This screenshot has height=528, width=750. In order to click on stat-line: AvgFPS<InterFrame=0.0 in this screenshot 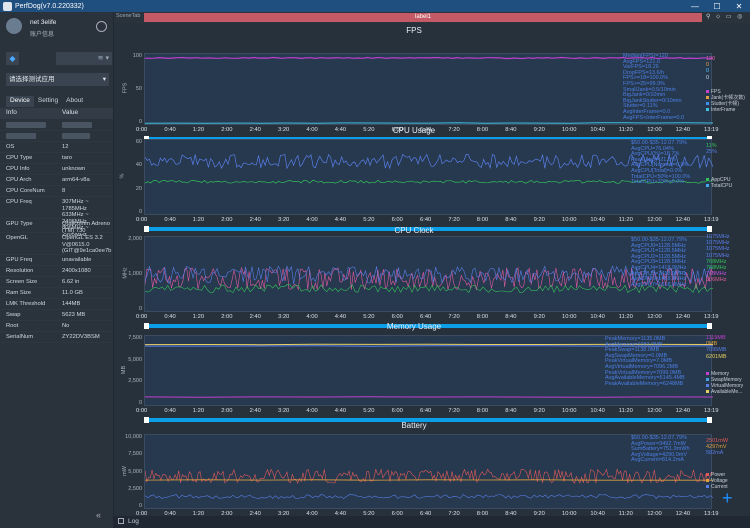, I will do `click(654, 117)`.